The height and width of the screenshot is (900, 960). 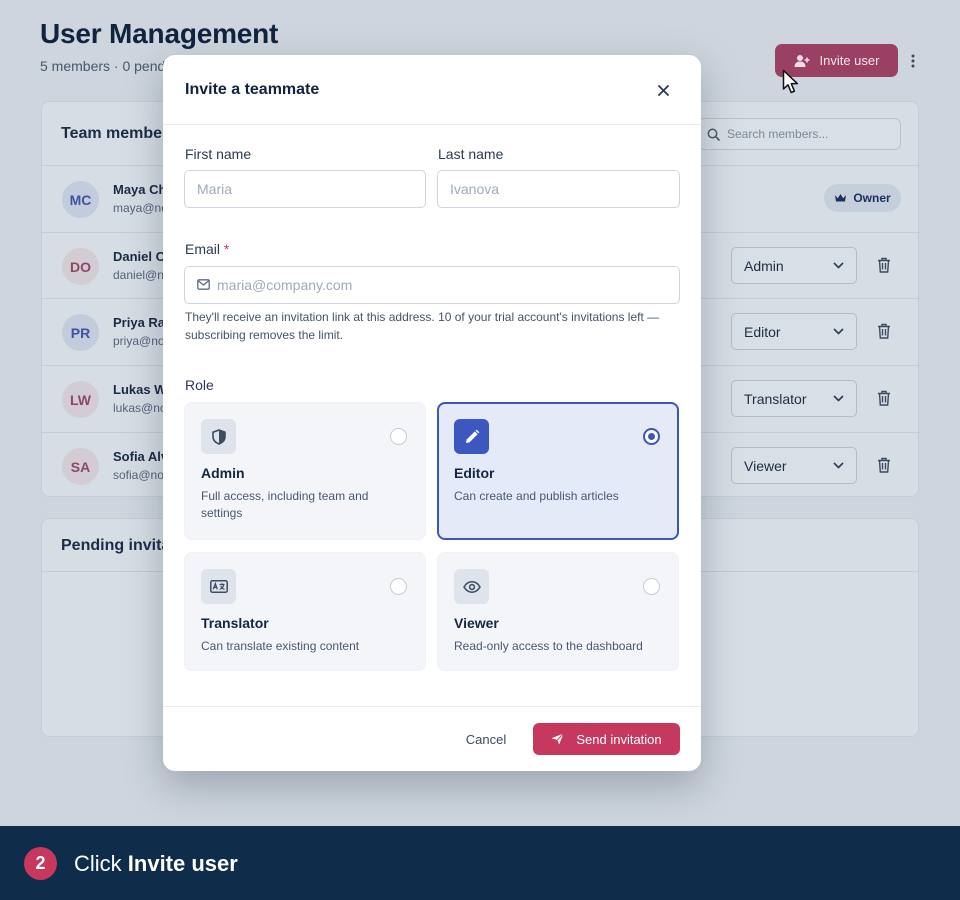 I want to click on first-name-field, so click(x=305, y=189).